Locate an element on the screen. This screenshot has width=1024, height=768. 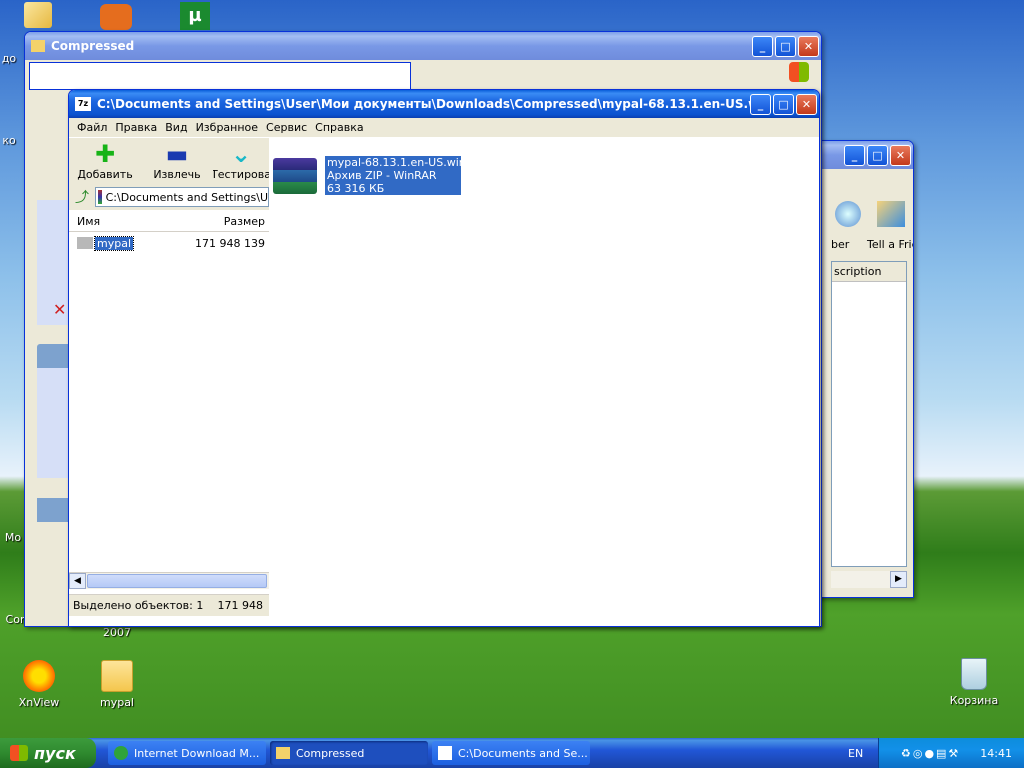
status-size: 171 948 is located at coordinates (240, 605).